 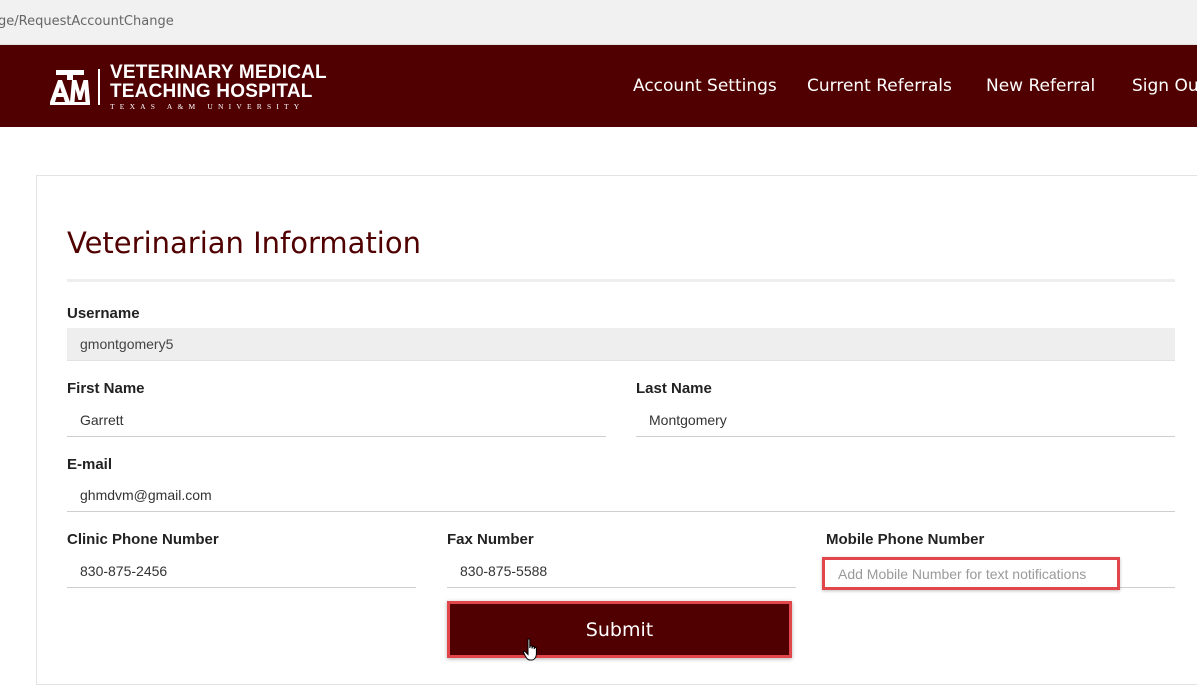 I want to click on last-name-field, so click(x=905, y=420).